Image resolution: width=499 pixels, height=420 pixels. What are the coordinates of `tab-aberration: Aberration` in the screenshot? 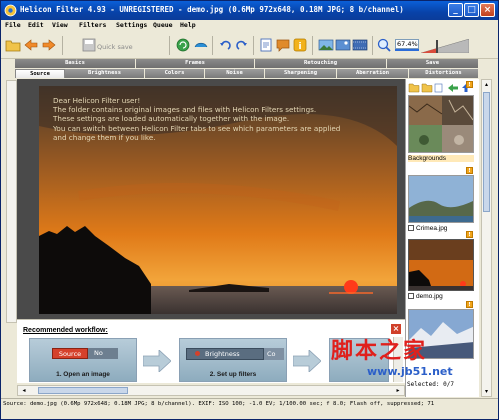 It's located at (373, 73).